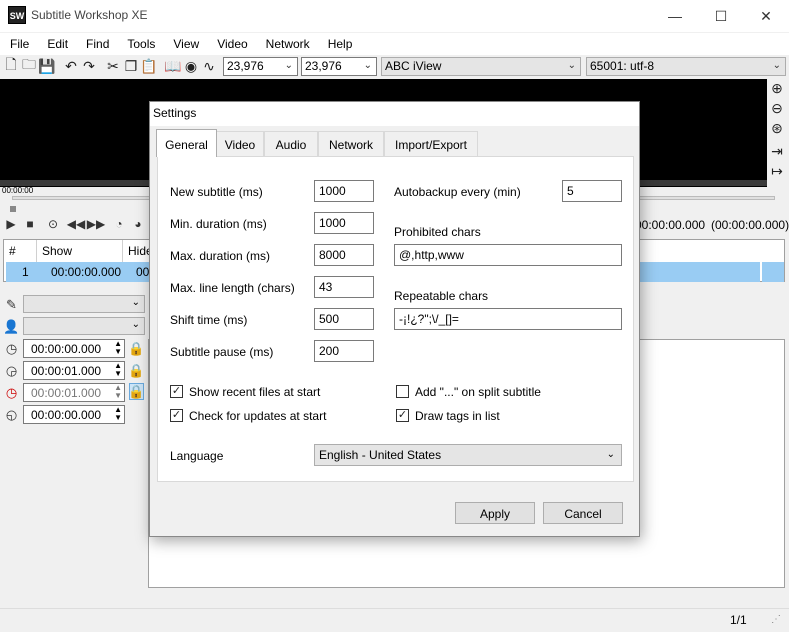 This screenshot has width=789, height=632. What do you see at coordinates (148, 66) in the screenshot?
I see `paste-icon: 📋` at bounding box center [148, 66].